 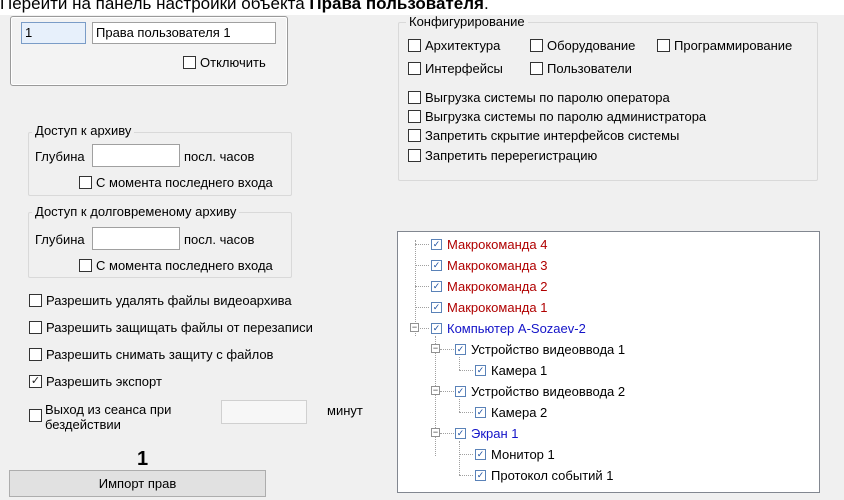 I want to click on config-unload-operator-label: Выгрузка системы по паролю оператора, so click(x=547, y=97).